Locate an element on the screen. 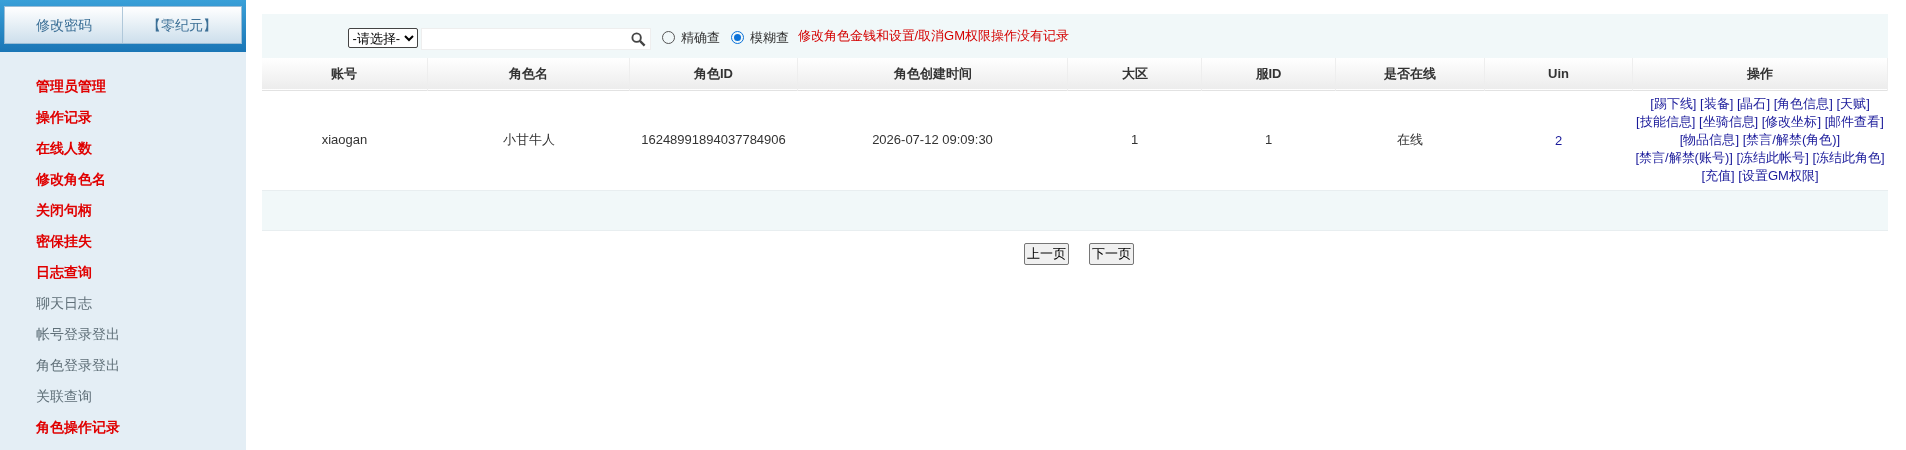  category-select: -请选择- is located at coordinates (382, 38).